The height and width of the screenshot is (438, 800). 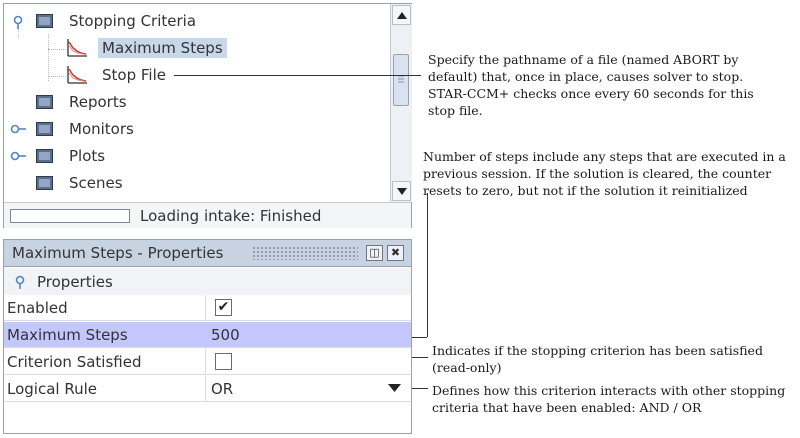 I want to click on property-row-maximum-steps: Maximum Steps 500, so click(x=207, y=335).